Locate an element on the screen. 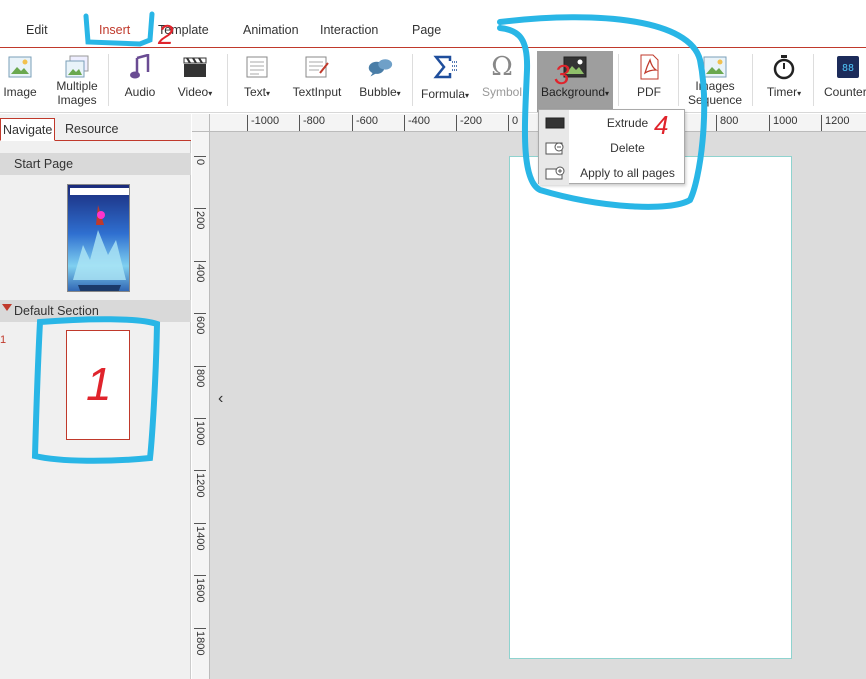  ruler-tick-label: -200 is located at coordinates (469, 123).